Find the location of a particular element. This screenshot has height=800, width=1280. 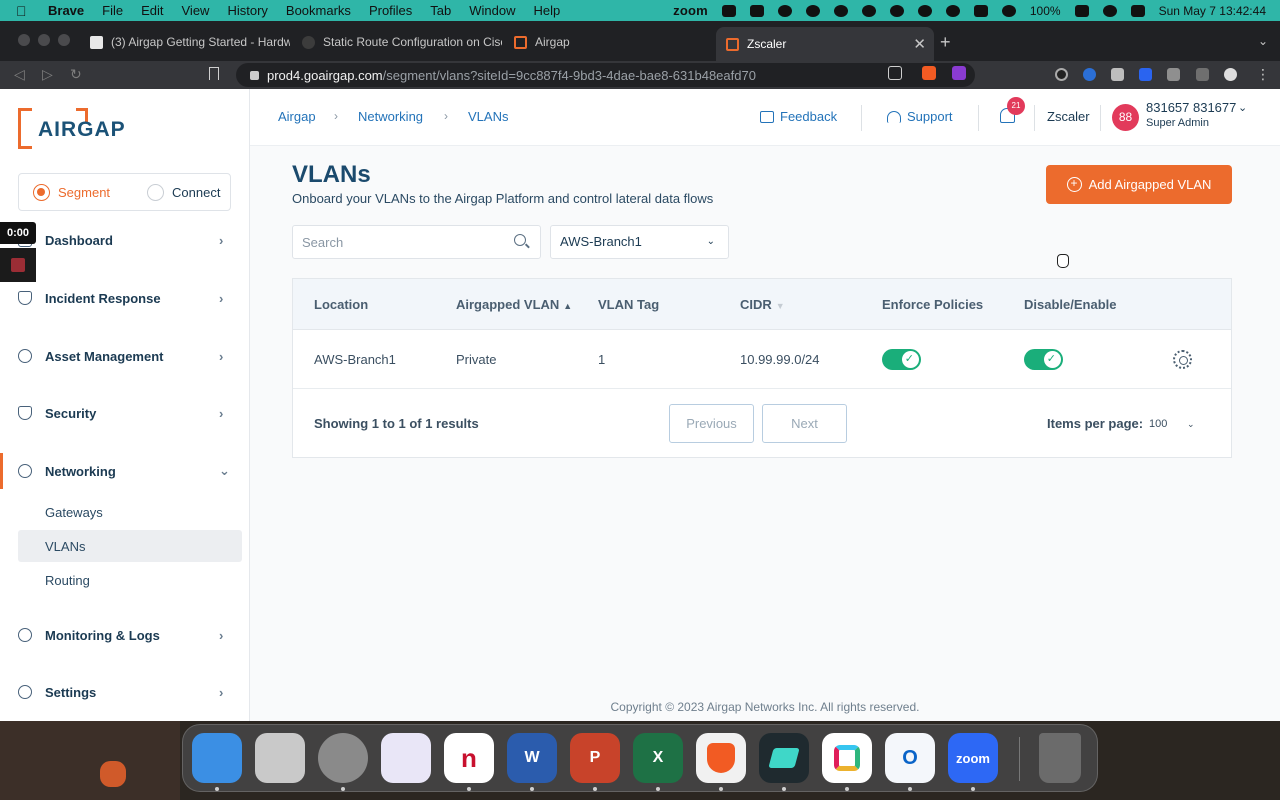

enforce-policies-toggle: ✓ is located at coordinates (901, 359).